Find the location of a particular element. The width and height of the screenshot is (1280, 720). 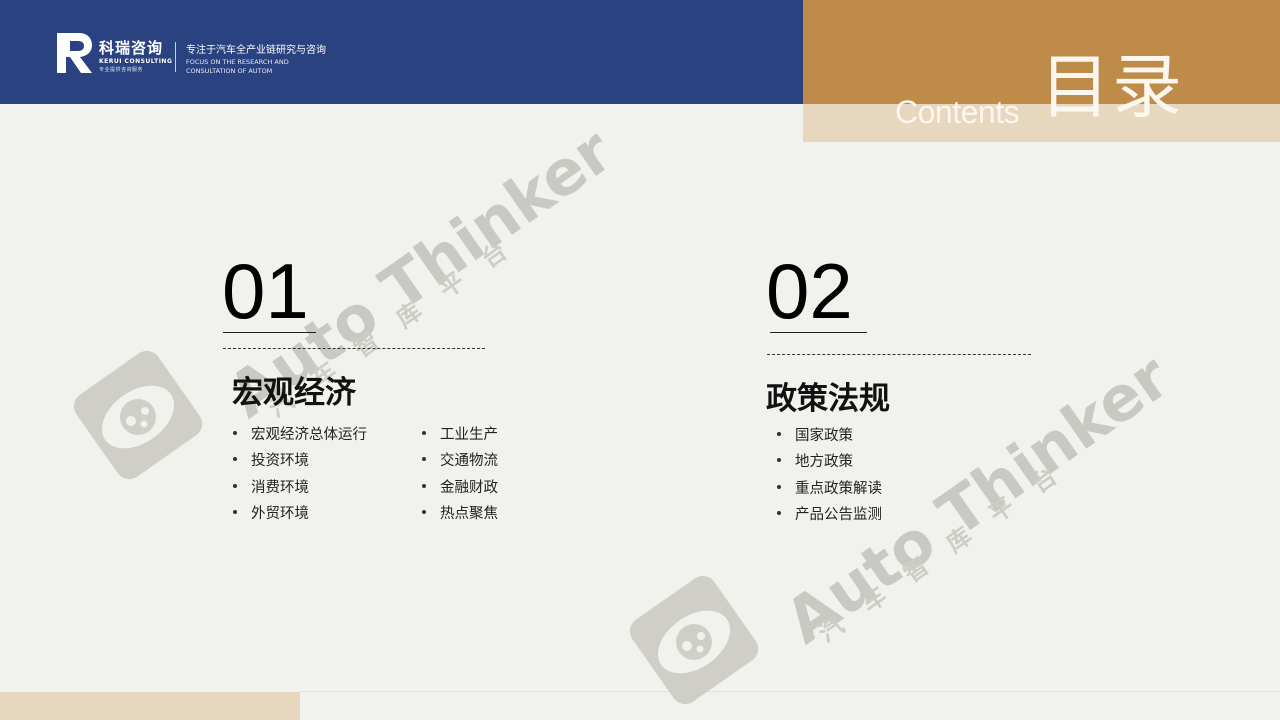

list-item: 地方政策 is located at coordinates (815, 460).